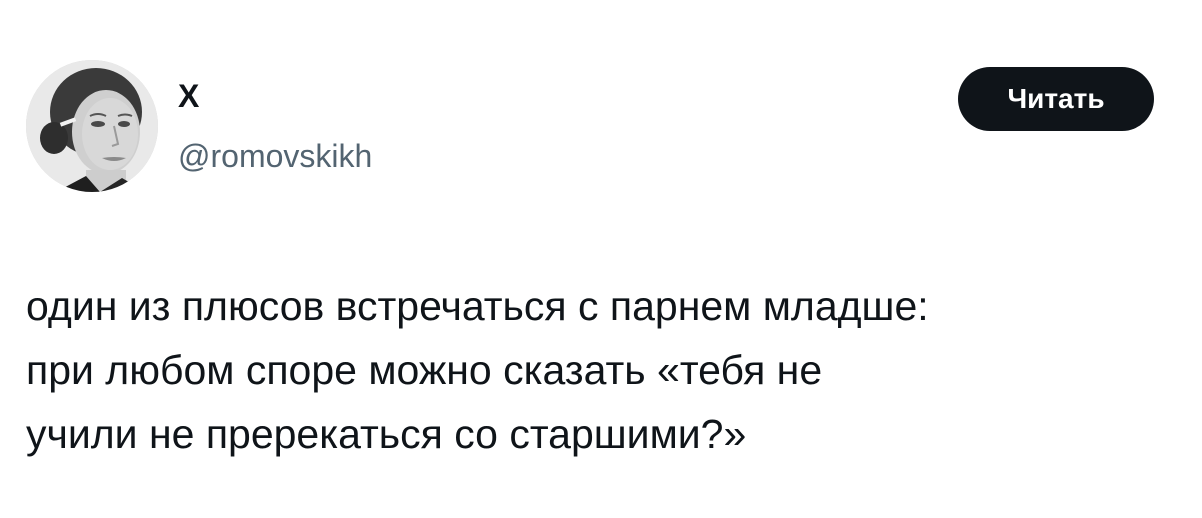 This screenshot has height=518, width=1202. I want to click on author-name: Х, so click(188, 96).